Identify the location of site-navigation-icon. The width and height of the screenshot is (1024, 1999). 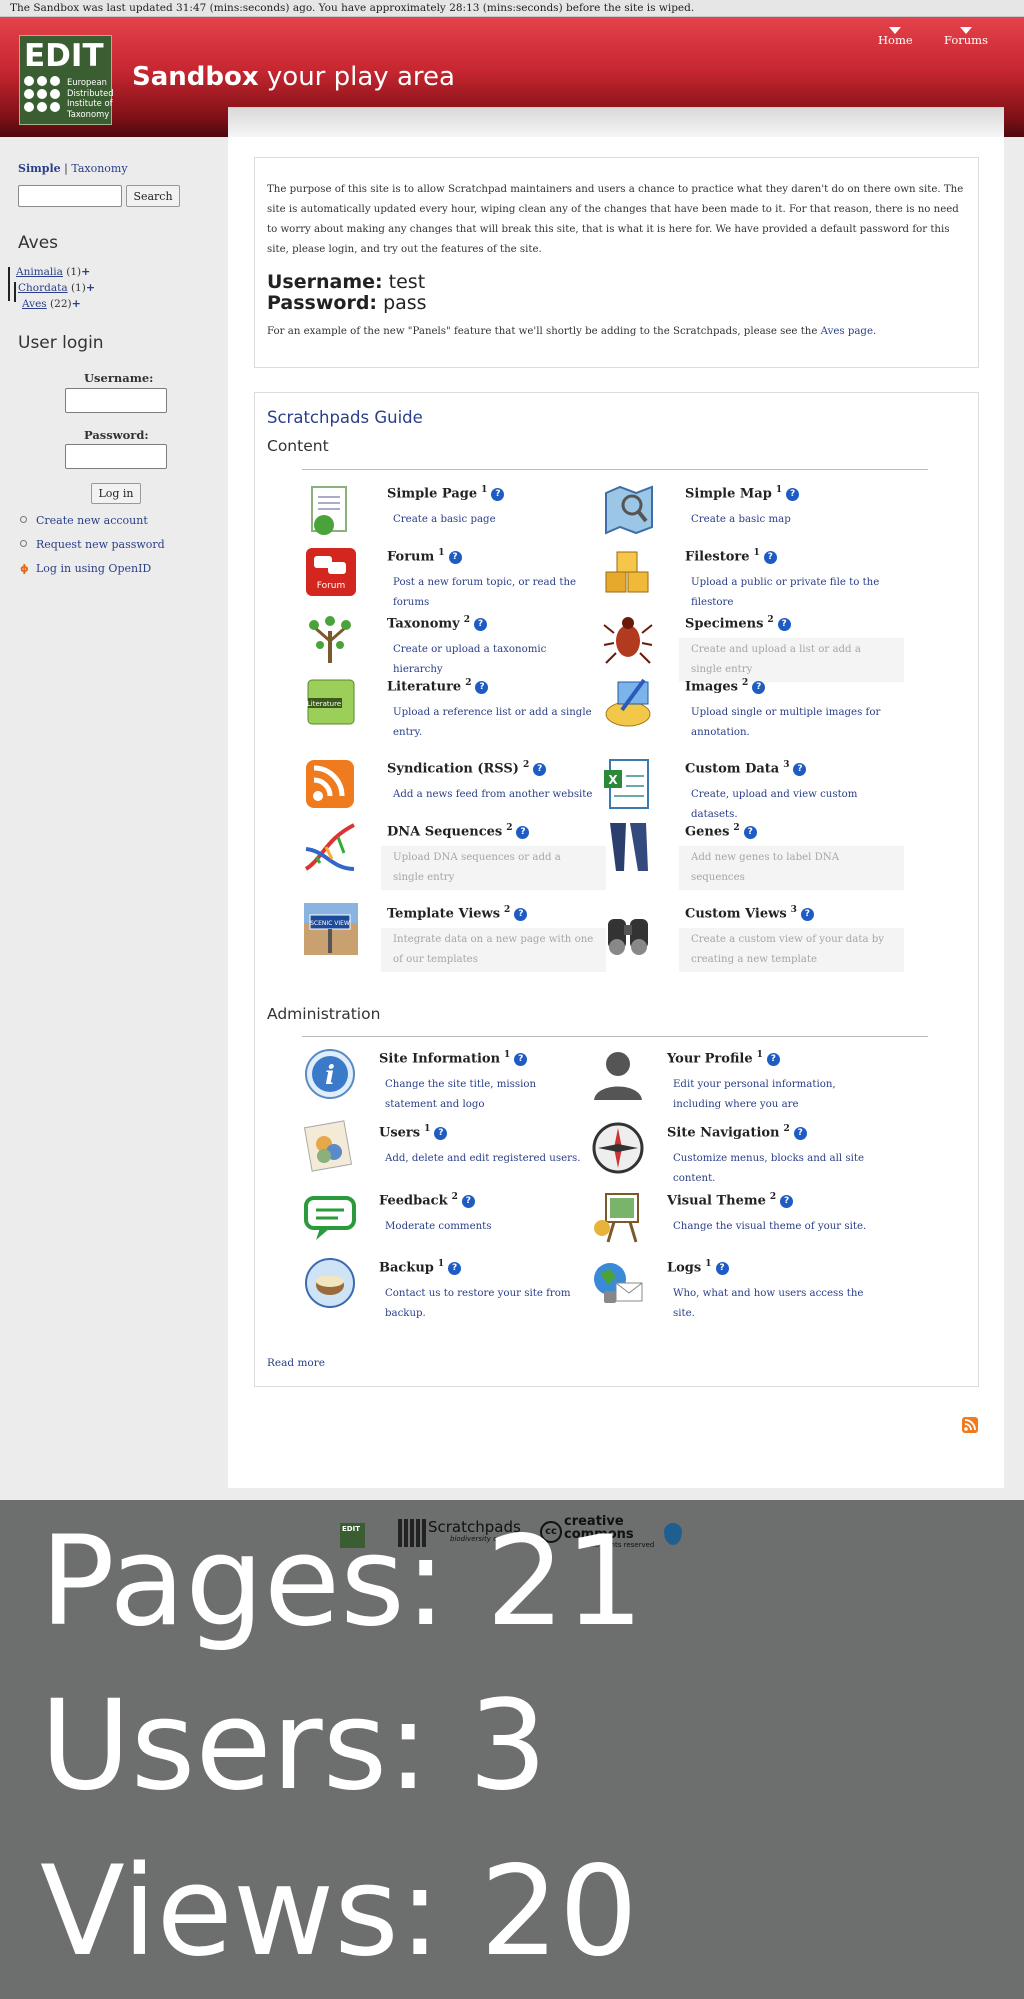
(619, 1148).